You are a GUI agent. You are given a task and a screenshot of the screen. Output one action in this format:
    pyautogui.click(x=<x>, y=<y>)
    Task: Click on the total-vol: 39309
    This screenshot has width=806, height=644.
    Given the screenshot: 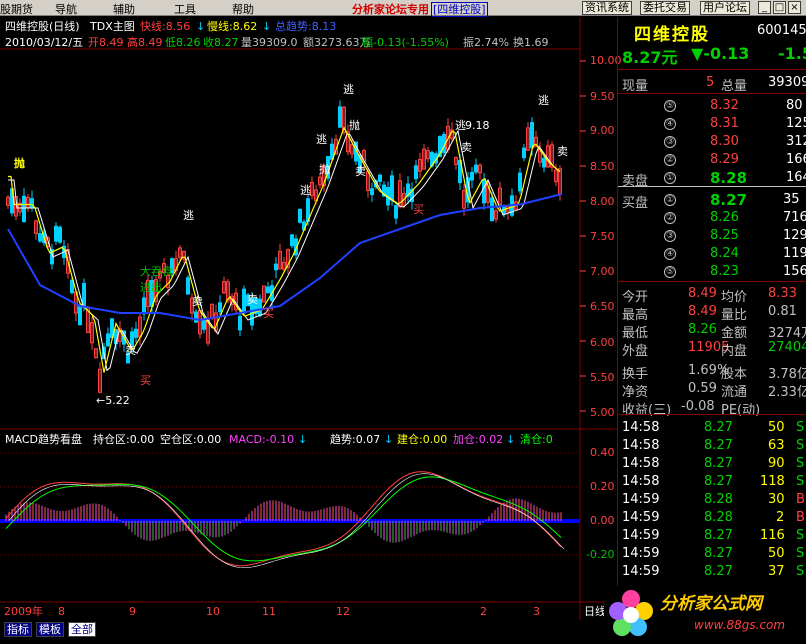 What is the action you would take?
    pyautogui.click(x=787, y=82)
    